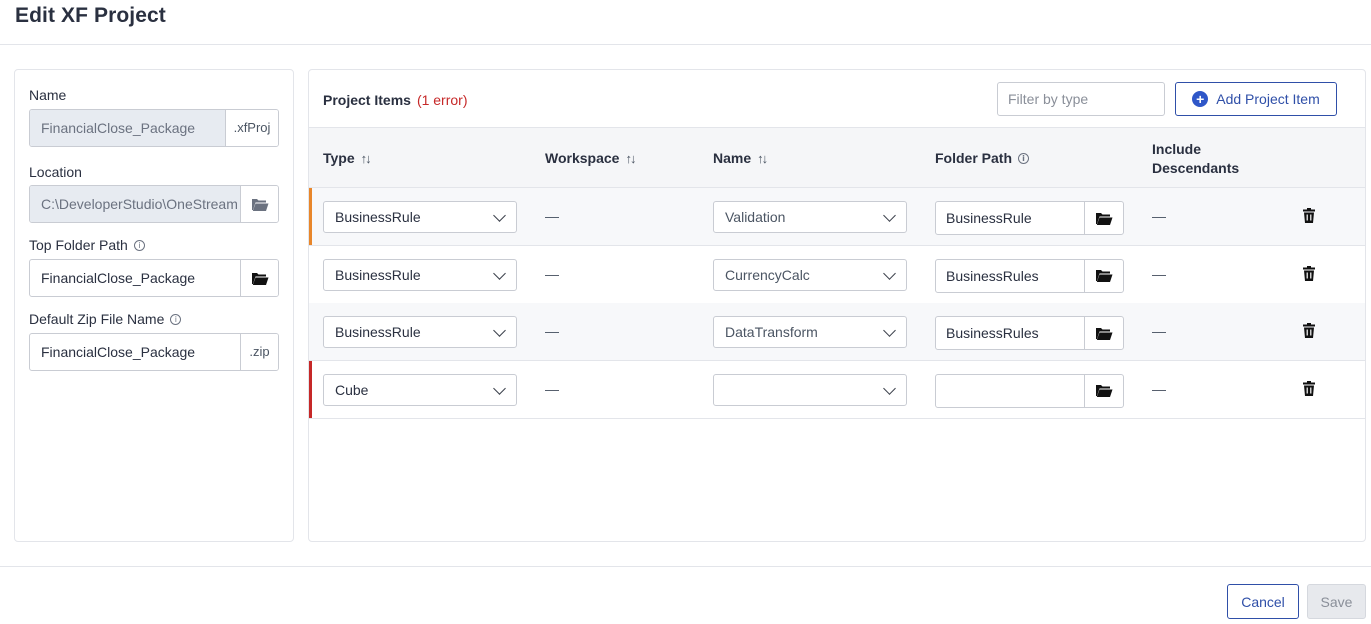 The height and width of the screenshot is (624, 1371). I want to click on table-row: BusinessRule — CurrencyCalc BusinessRules —, so click(837, 274).